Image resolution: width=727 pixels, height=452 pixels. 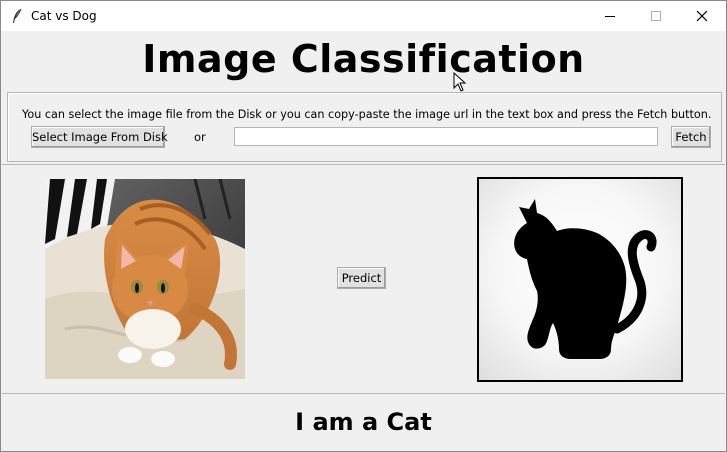 What do you see at coordinates (585, 279) in the screenshot?
I see `cat-silhouette-icon` at bounding box center [585, 279].